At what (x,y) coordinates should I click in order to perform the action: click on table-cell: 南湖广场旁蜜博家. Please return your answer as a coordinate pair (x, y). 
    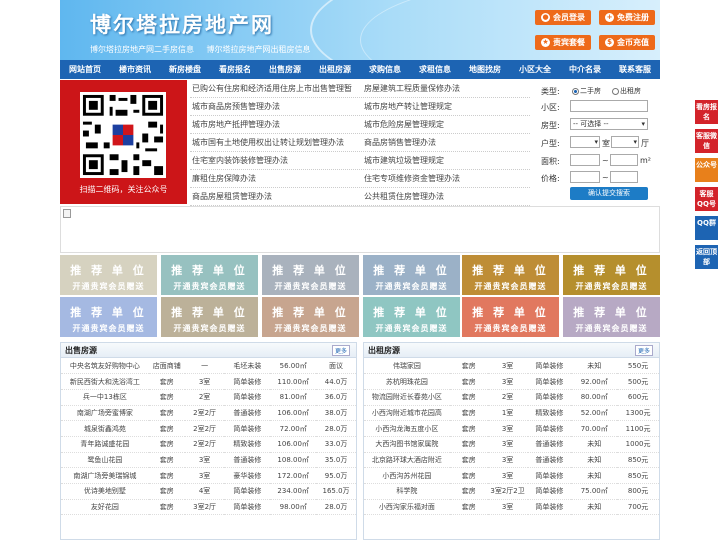
    Looking at the image, I should click on (105, 413).